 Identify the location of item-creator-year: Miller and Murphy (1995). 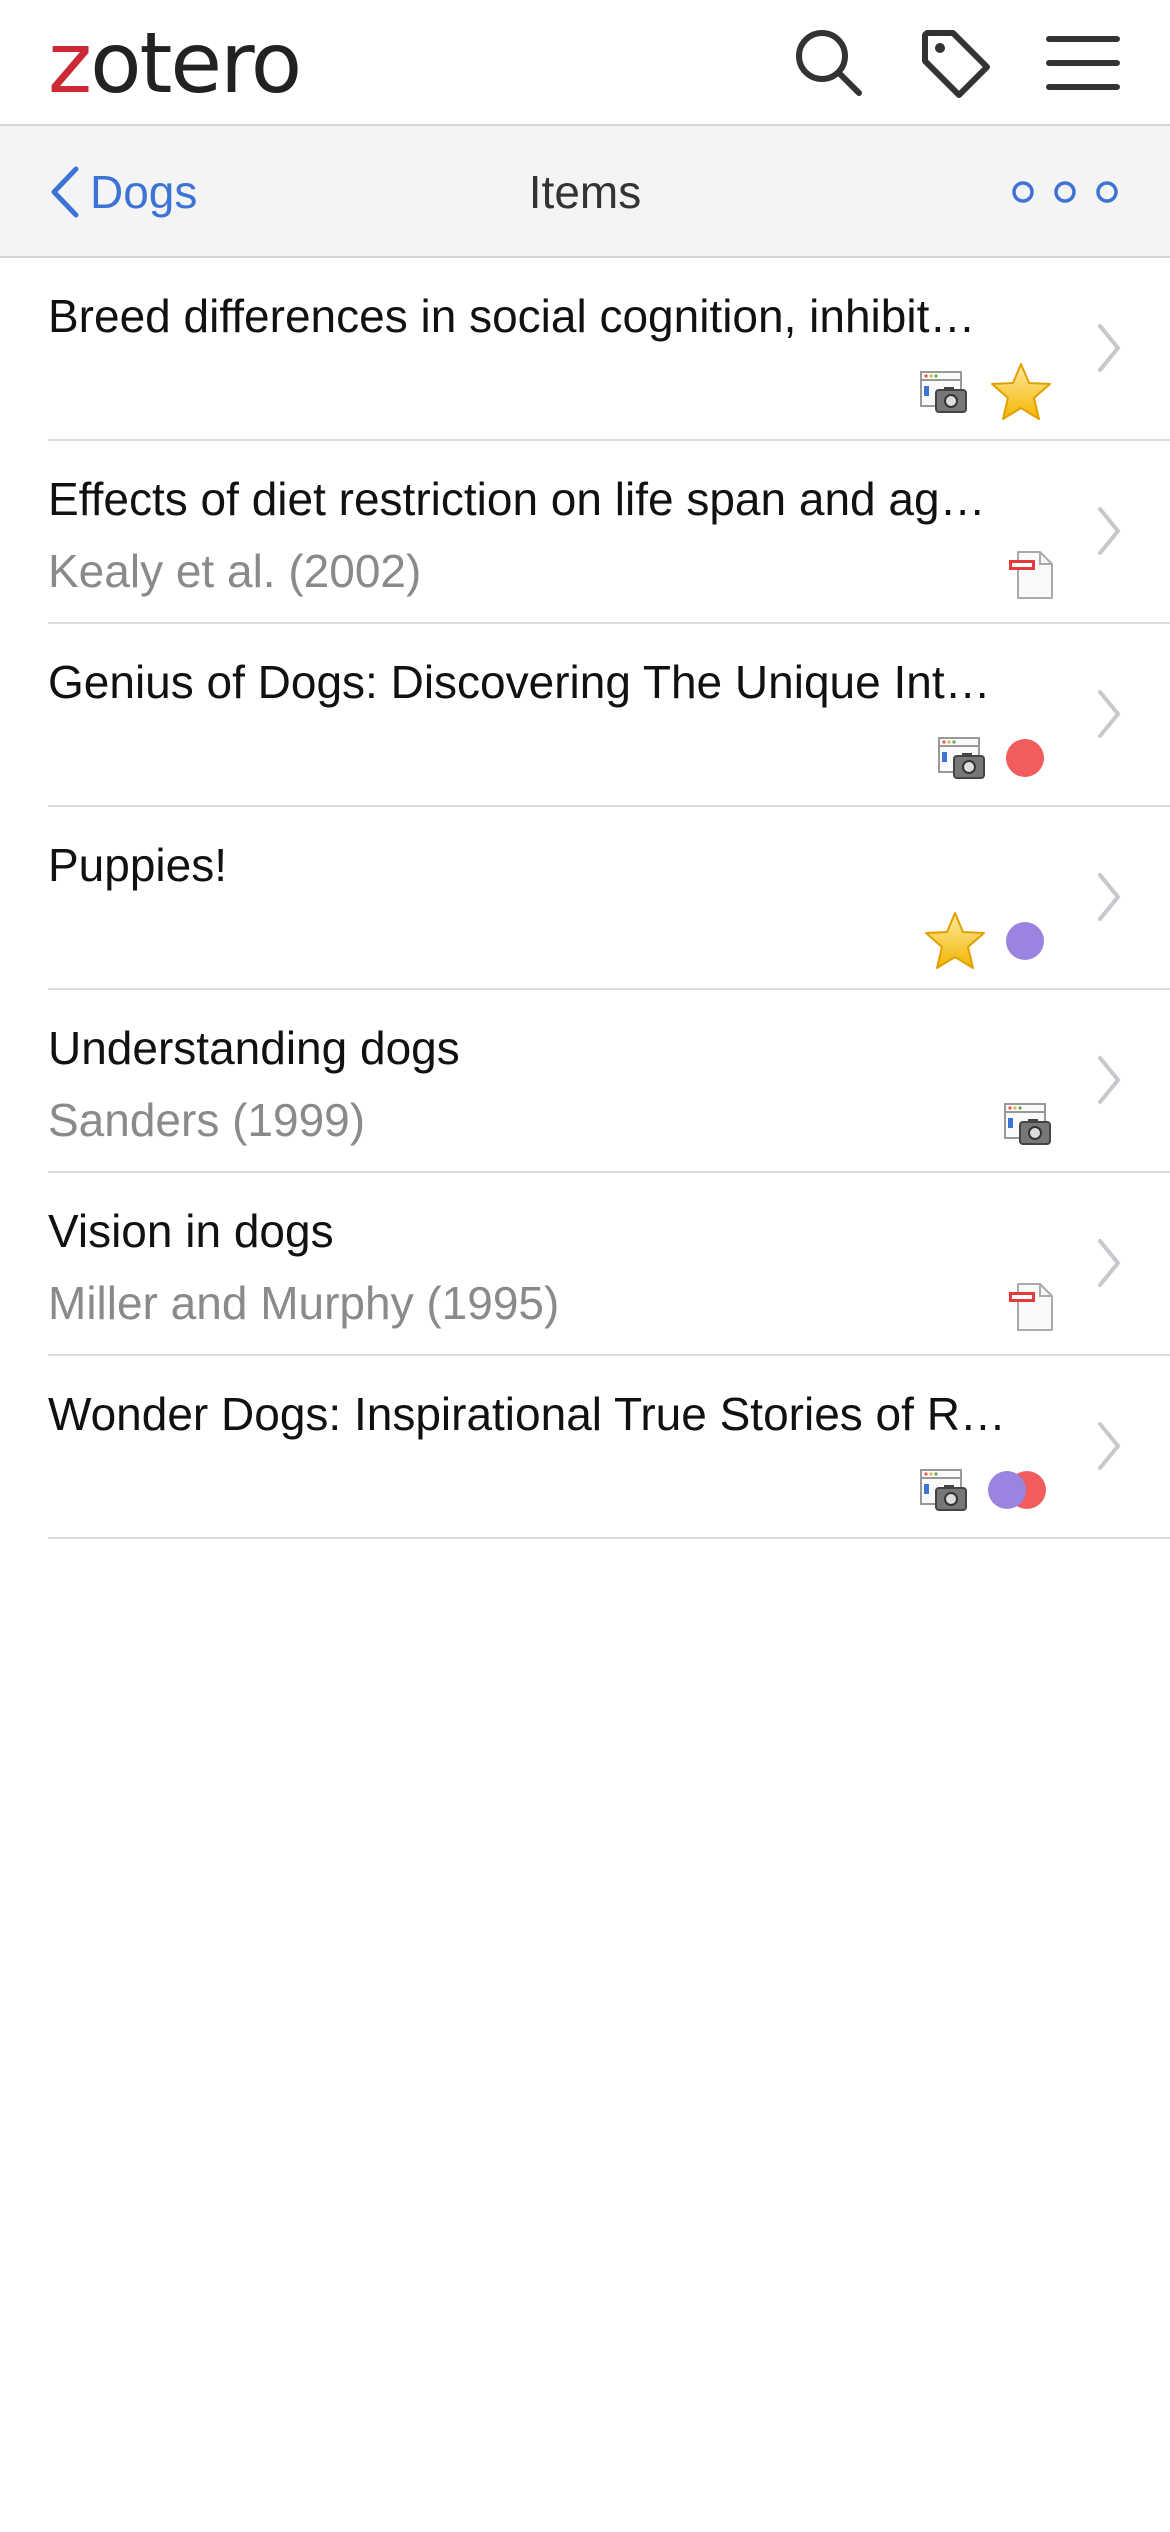
(304, 1303).